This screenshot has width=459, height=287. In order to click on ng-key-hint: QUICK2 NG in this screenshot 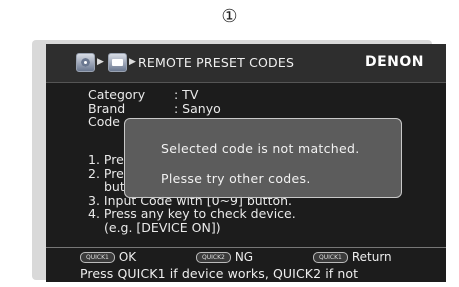, I will do `click(254, 257)`.